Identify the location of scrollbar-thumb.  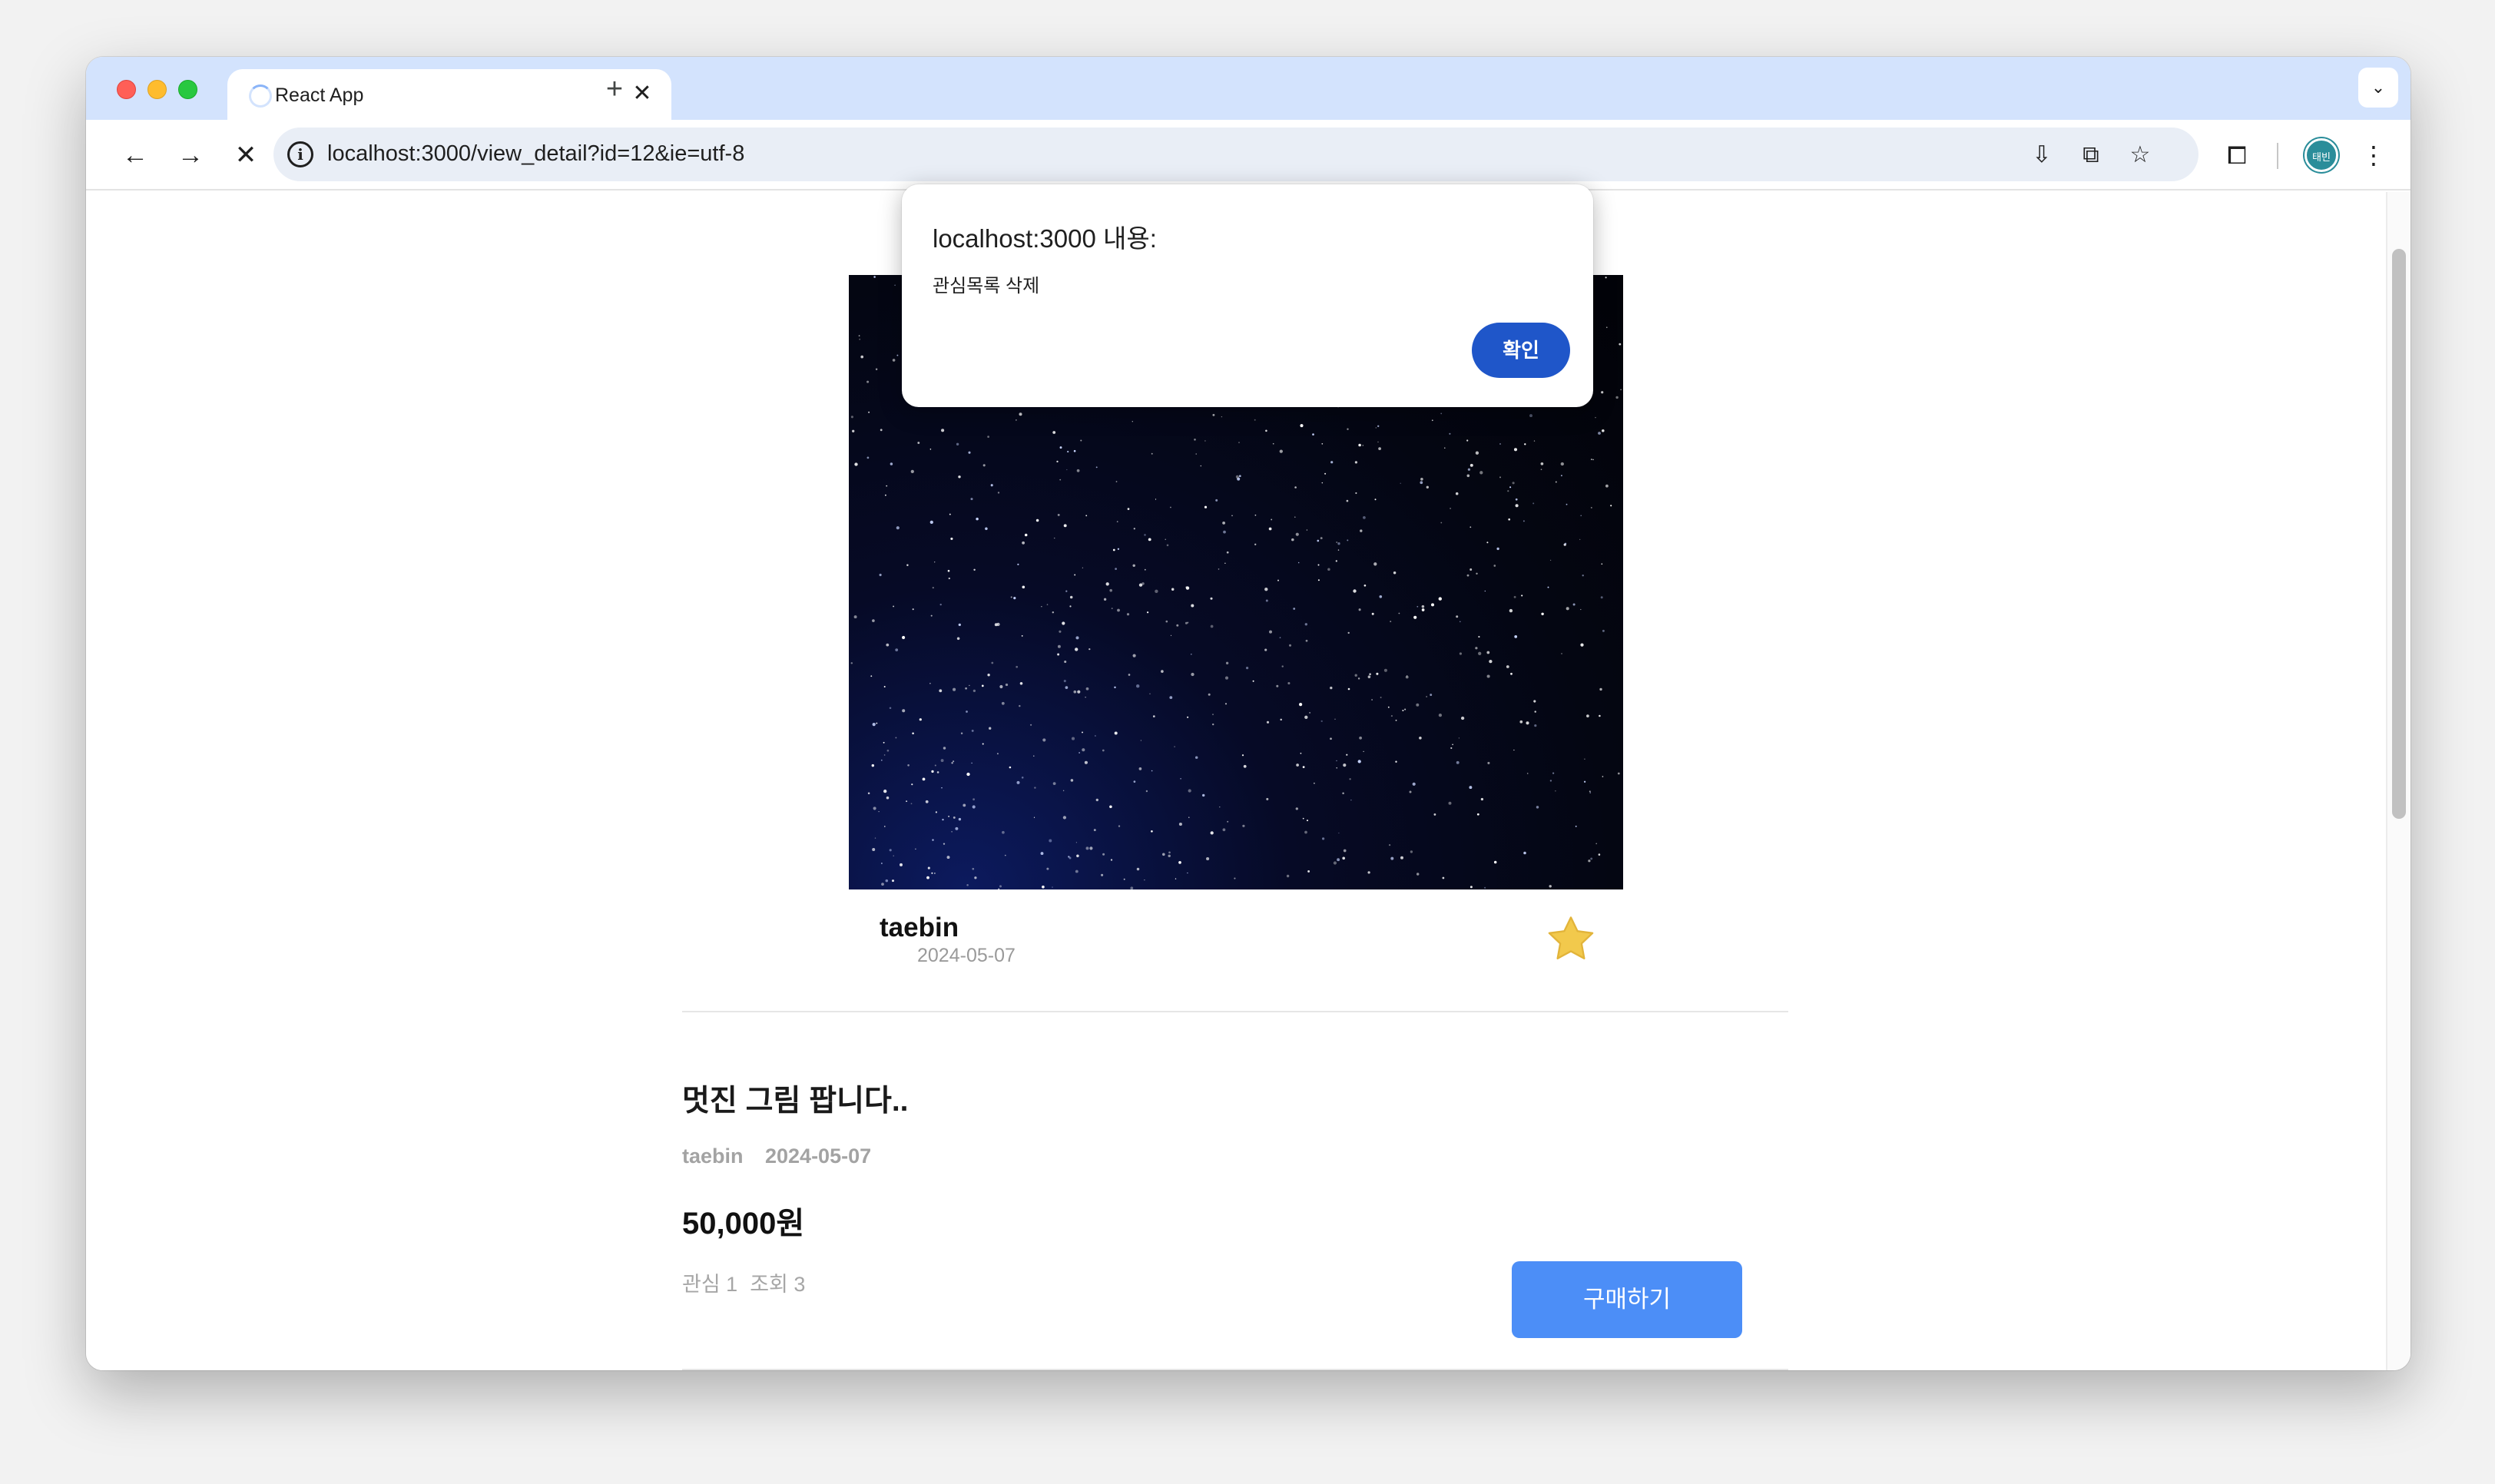
(2399, 534).